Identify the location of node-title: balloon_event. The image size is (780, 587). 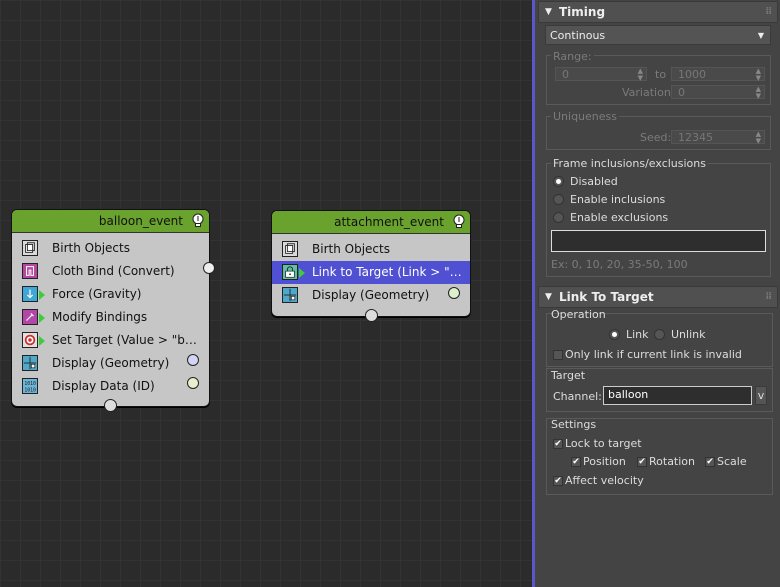
(140, 221).